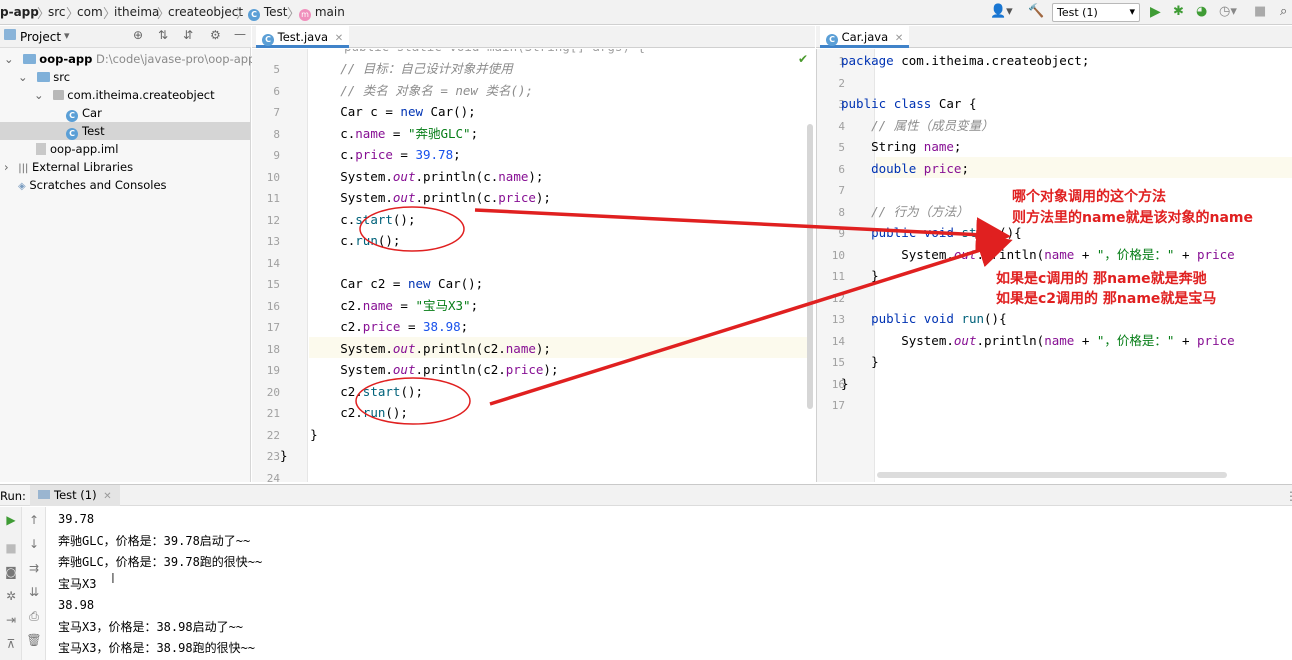 The image size is (1292, 660). I want to click on exit-icon: ⇥, so click(11, 620).